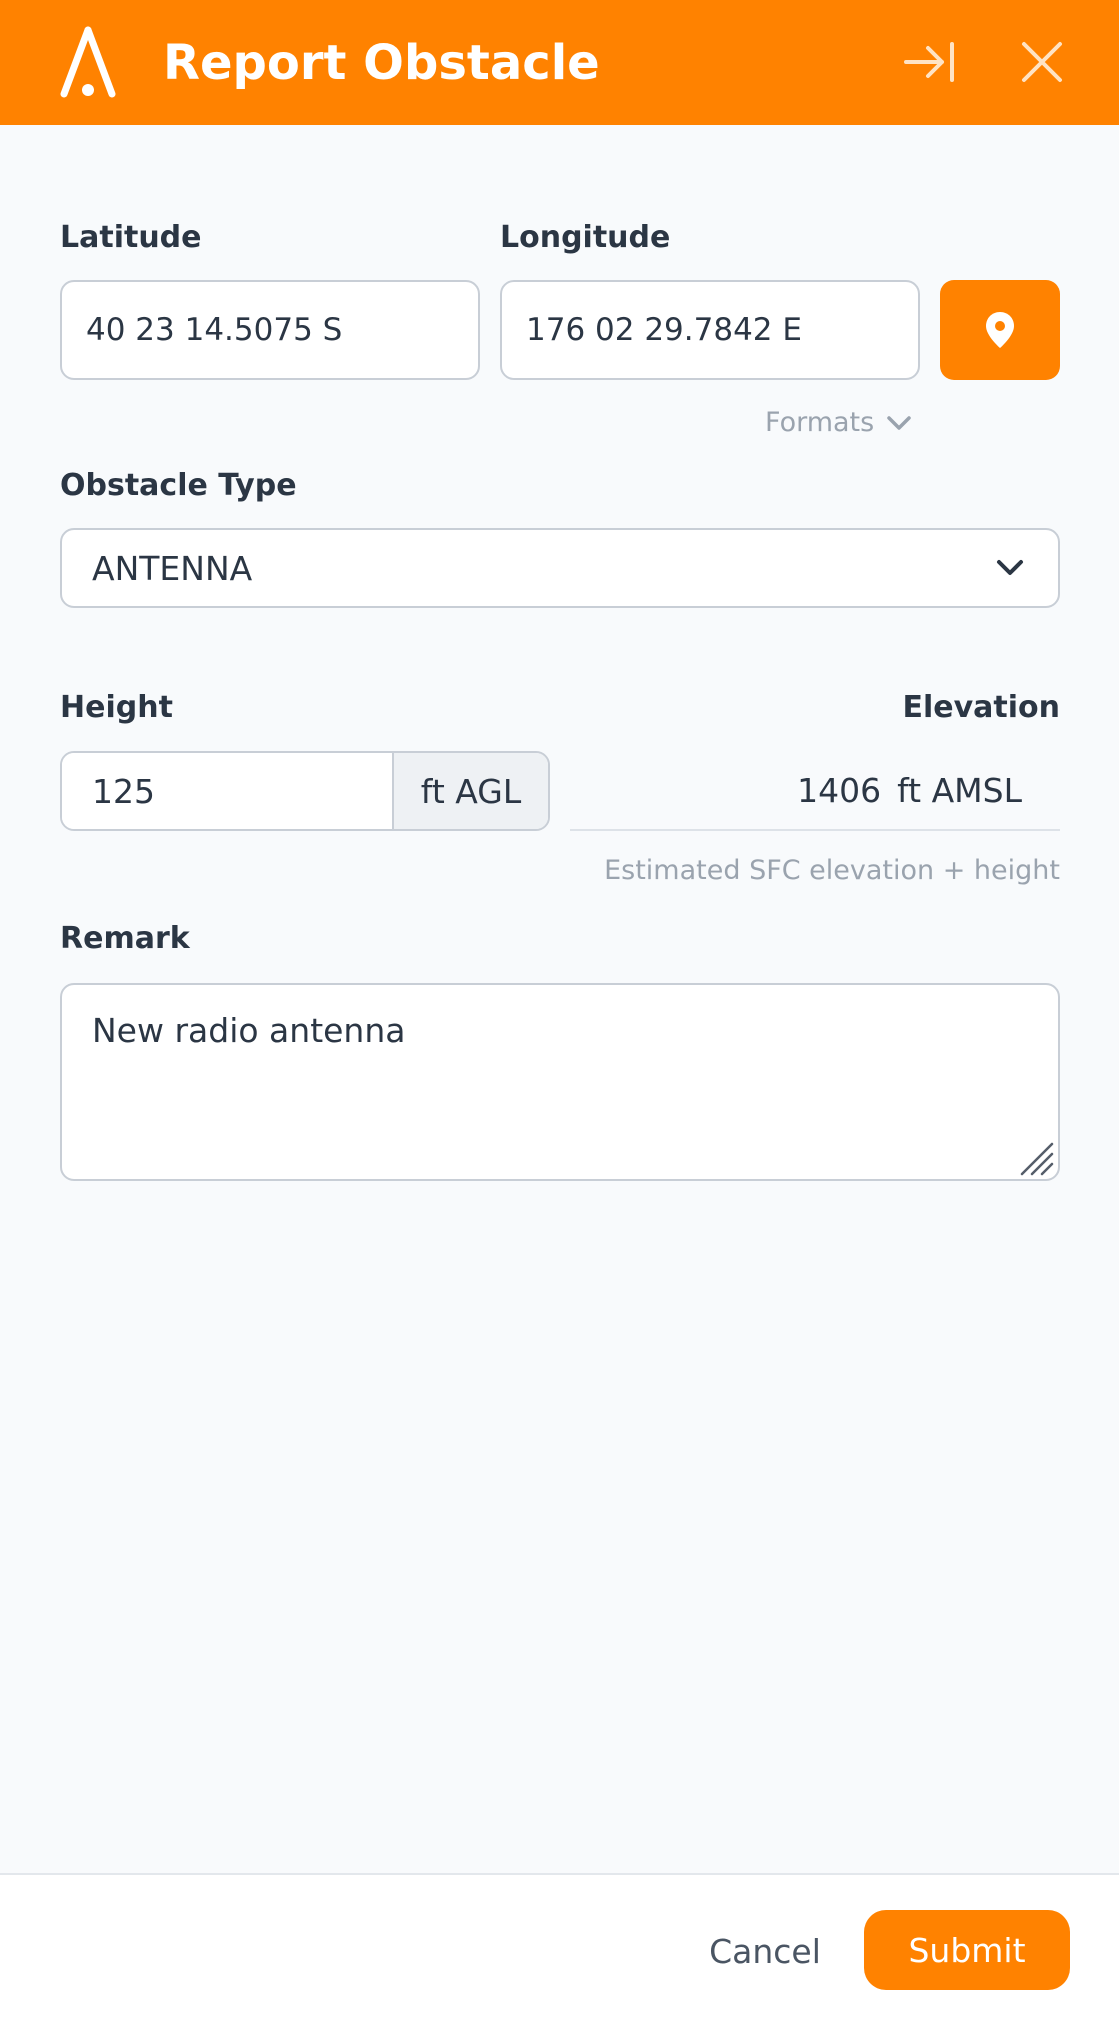  Describe the element at coordinates (839, 790) in the screenshot. I see `elevation-value: 1406` at that location.